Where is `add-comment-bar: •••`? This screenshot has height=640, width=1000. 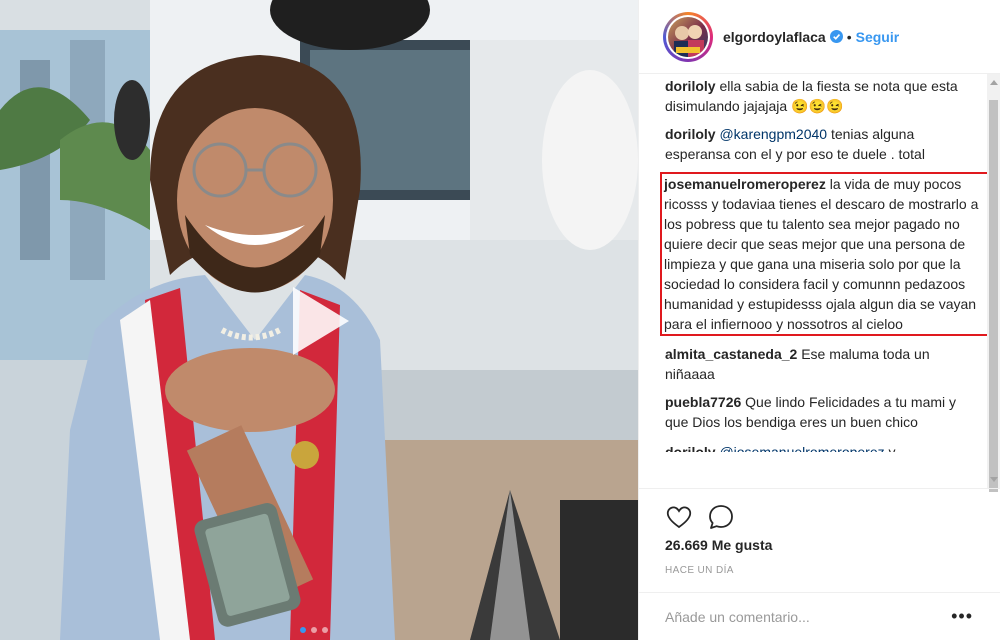 add-comment-bar: ••• is located at coordinates (819, 616).